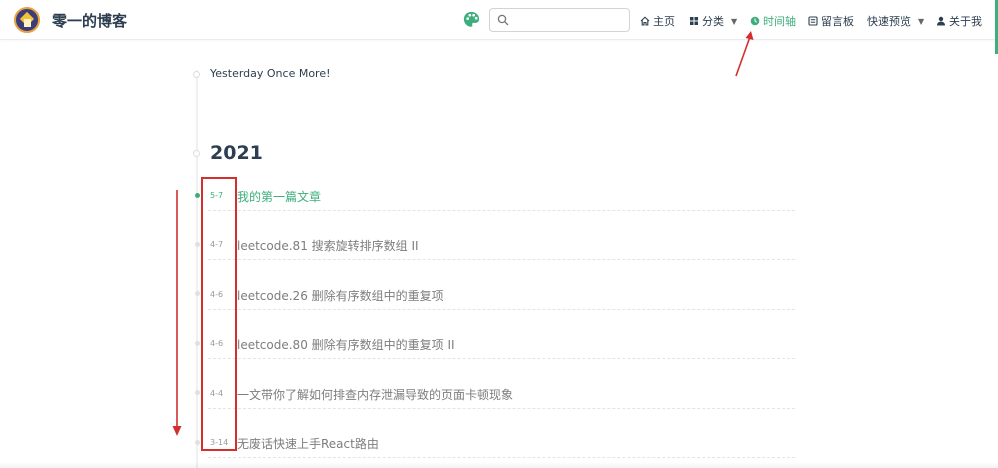 The image size is (998, 468). I want to click on timeline-post: 4-7 leetcode.81 搜索旋转排序数组 II, so click(501, 248).